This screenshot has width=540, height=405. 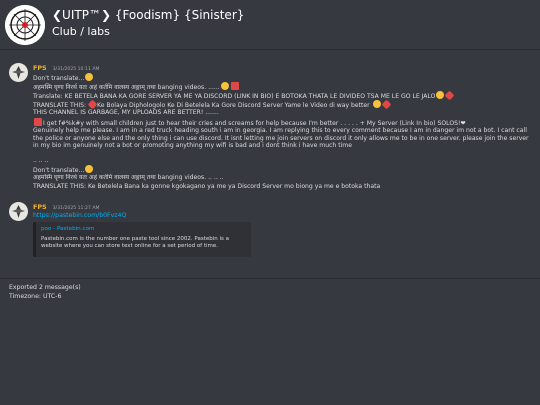 What do you see at coordinates (79, 215) in the screenshot?
I see `message-link: https://pastebin.com/b0Fvz4Q` at bounding box center [79, 215].